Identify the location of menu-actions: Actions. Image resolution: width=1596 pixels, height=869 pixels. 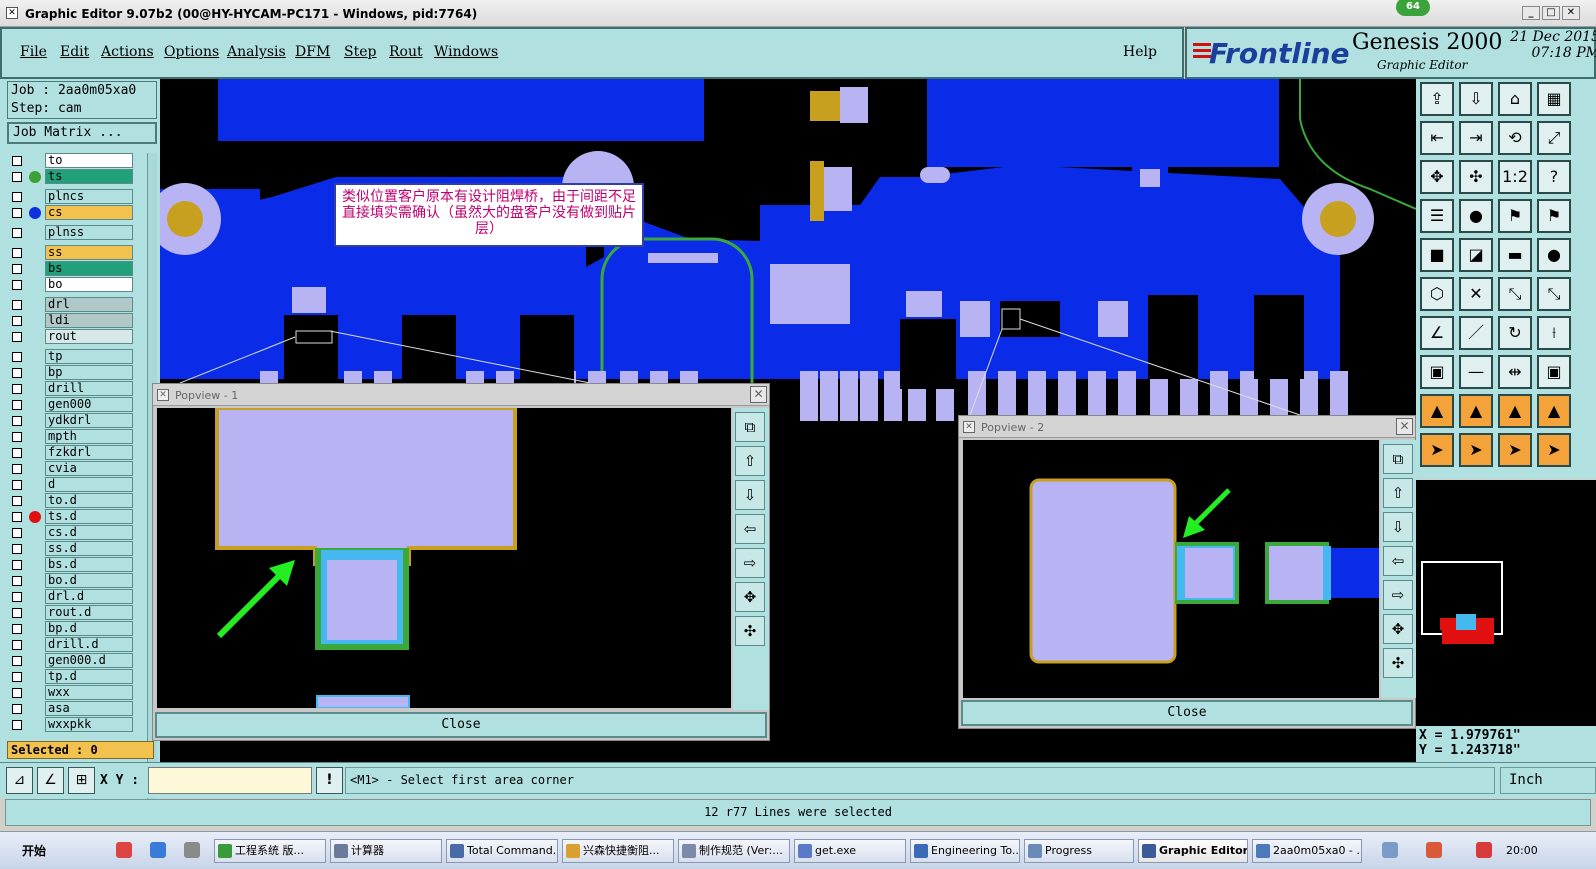
(127, 52).